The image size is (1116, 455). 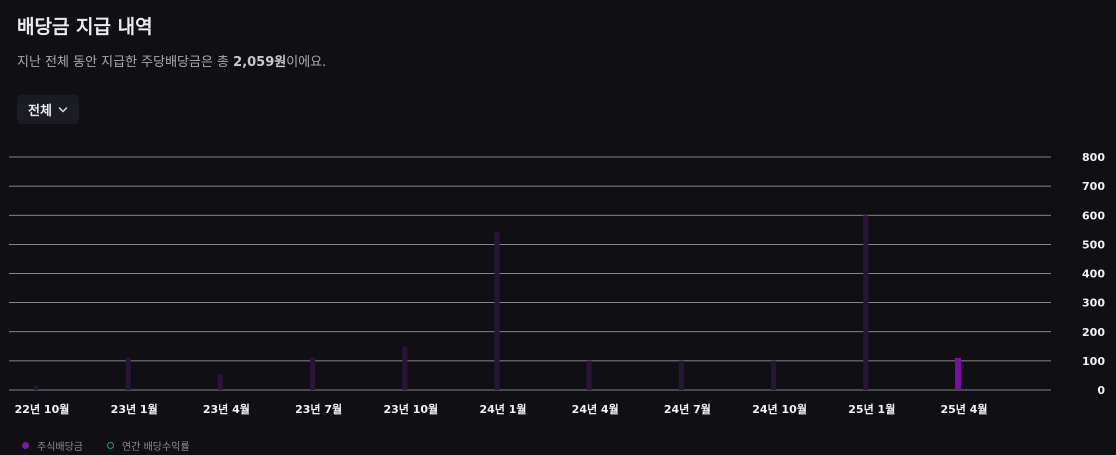 What do you see at coordinates (226, 409) in the screenshot?
I see `x-tick-label: 23년 4월` at bounding box center [226, 409].